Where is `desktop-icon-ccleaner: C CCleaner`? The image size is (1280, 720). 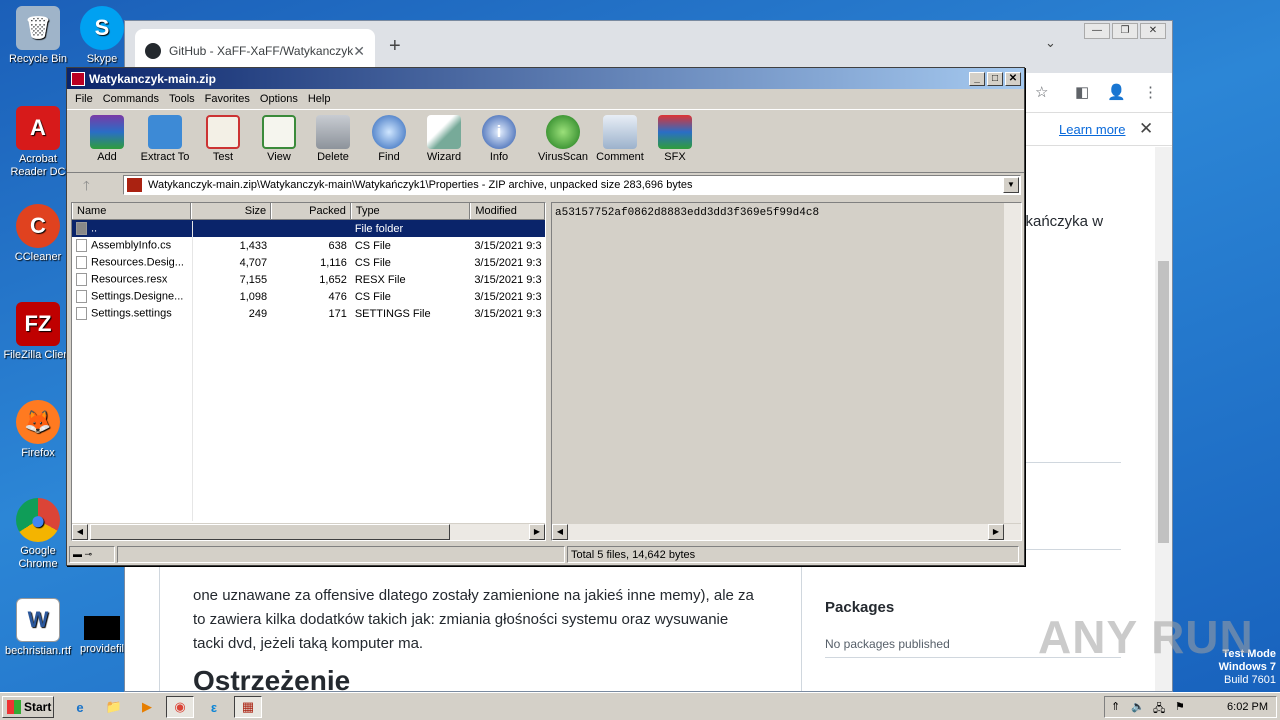 desktop-icon-ccleaner: C CCleaner is located at coordinates (38, 234).